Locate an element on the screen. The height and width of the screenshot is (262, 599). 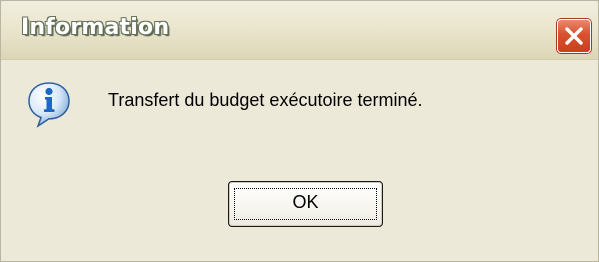
close-icon is located at coordinates (574, 36).